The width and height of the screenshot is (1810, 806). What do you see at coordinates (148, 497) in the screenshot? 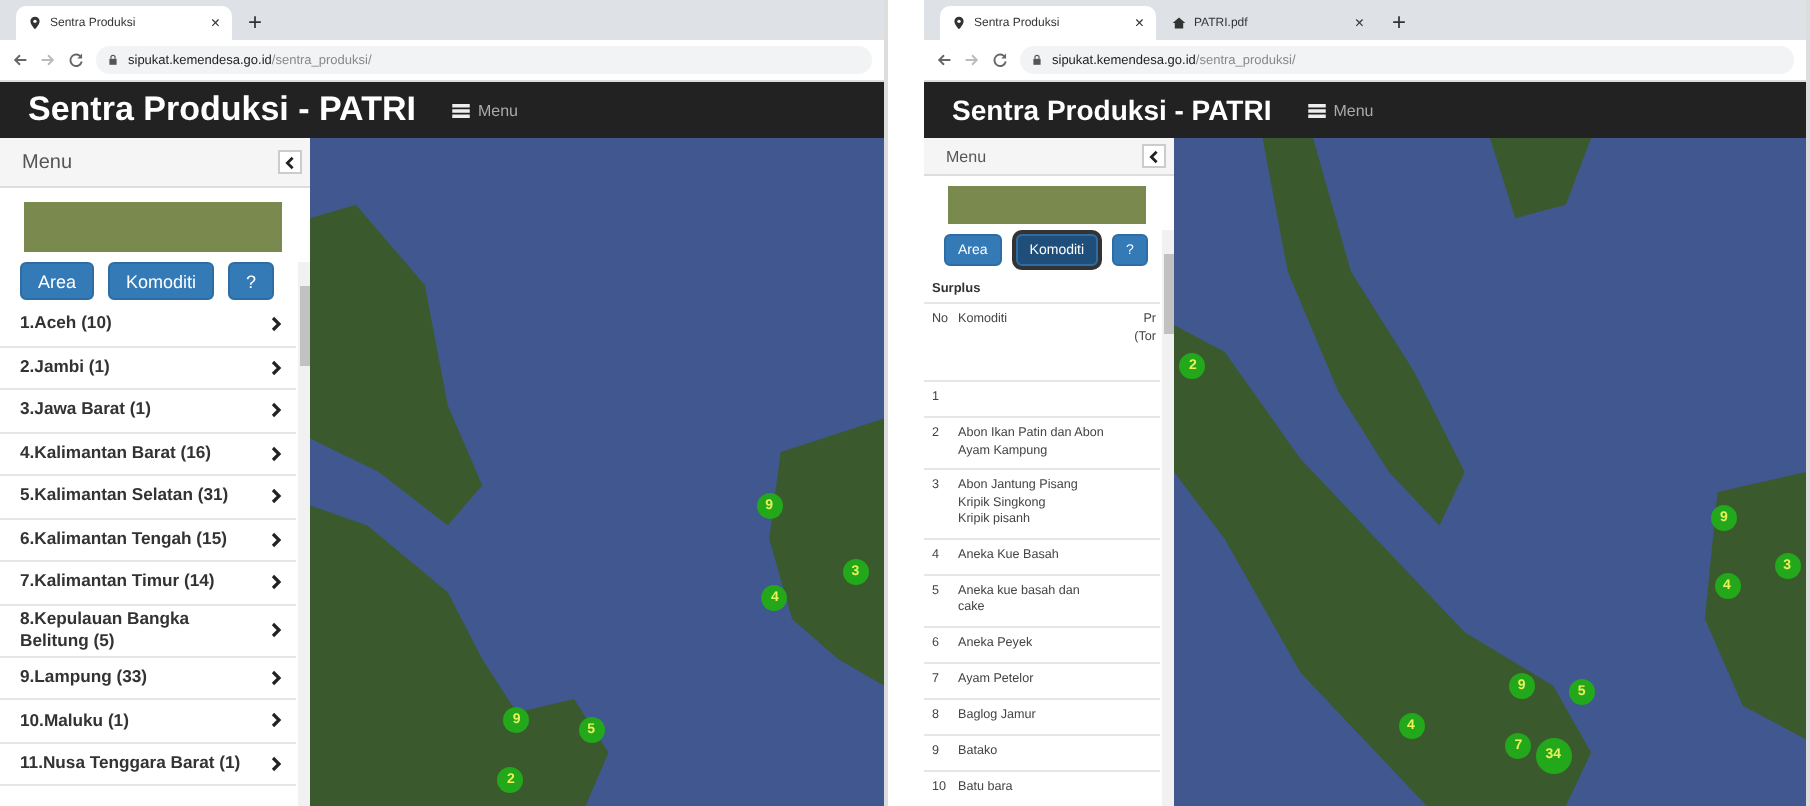
I see `province-item: 5.Kalimantan Selatan (31)` at bounding box center [148, 497].